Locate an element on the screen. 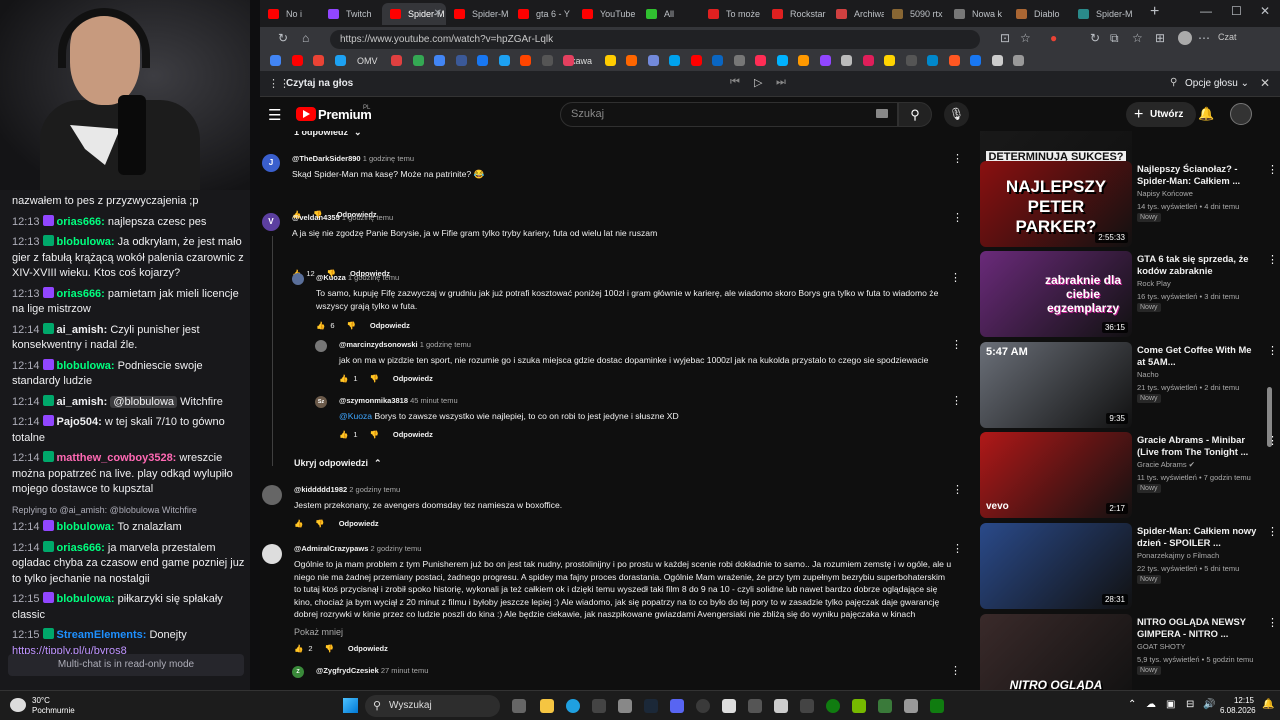 Image resolution: width=1280 pixels, height=720 pixels. favorites-icon: ☆ is located at coordinates (1137, 38).